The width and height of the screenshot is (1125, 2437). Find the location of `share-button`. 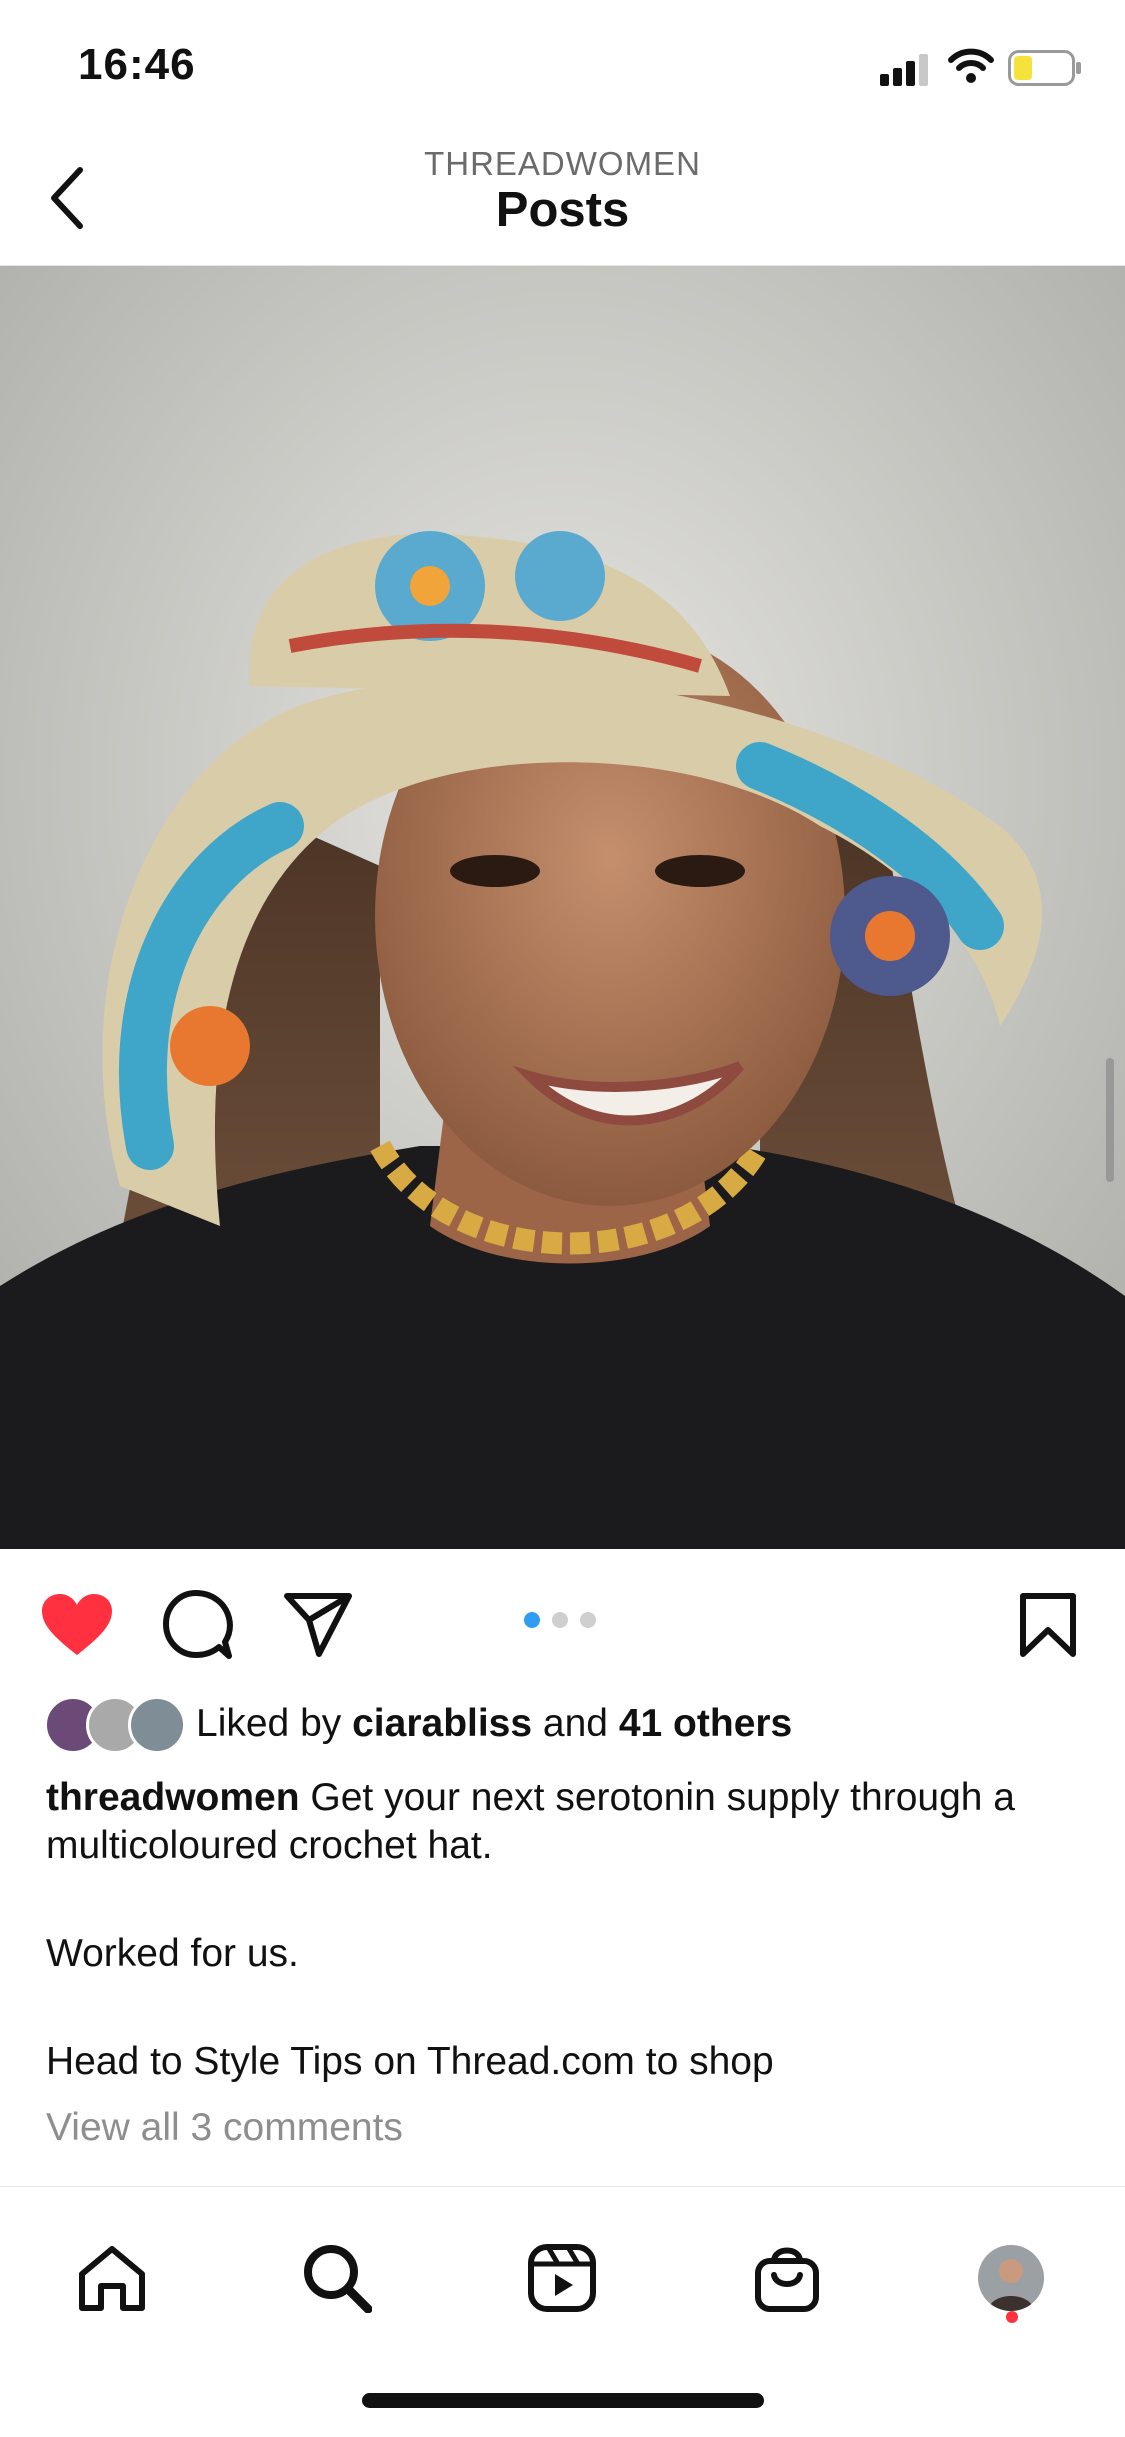

share-button is located at coordinates (318, 1625).